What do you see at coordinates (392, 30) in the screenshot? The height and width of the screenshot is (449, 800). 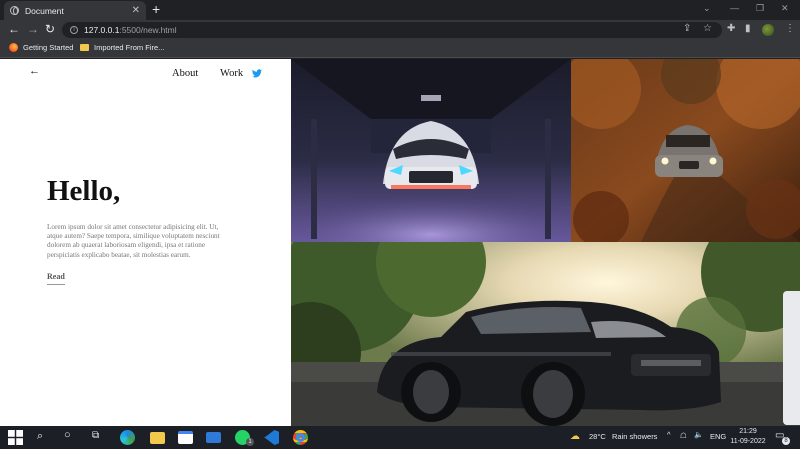 I see `address-bar: i 127.0.0.1:5500/new.html` at bounding box center [392, 30].